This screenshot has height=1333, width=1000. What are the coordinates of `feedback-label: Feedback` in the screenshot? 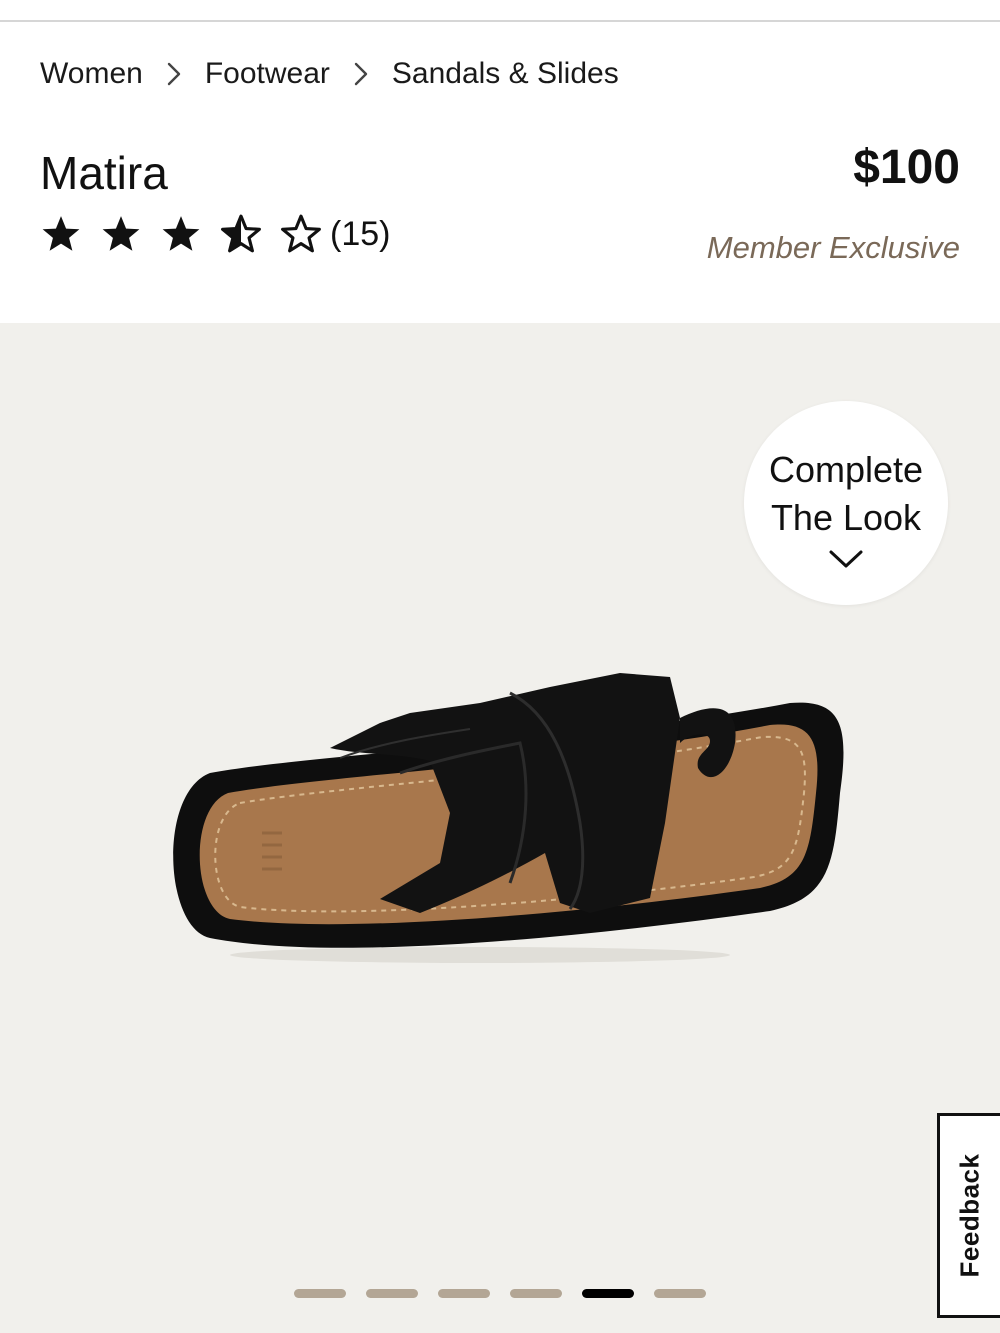 It's located at (969, 1215).